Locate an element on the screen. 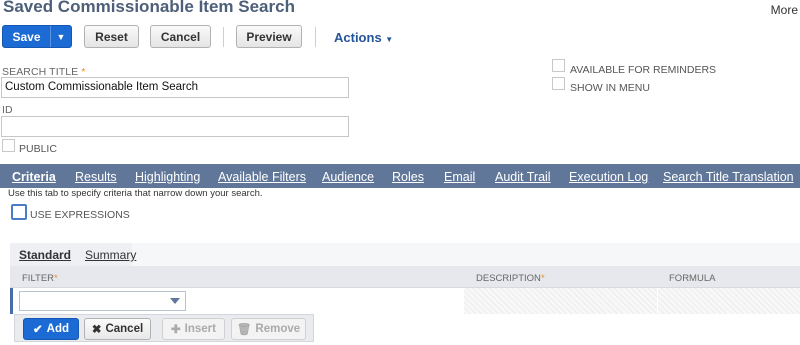 The width and height of the screenshot is (800, 345). available-for-reminders-label: AVAILABLE FOR REMINDERS is located at coordinates (643, 70).